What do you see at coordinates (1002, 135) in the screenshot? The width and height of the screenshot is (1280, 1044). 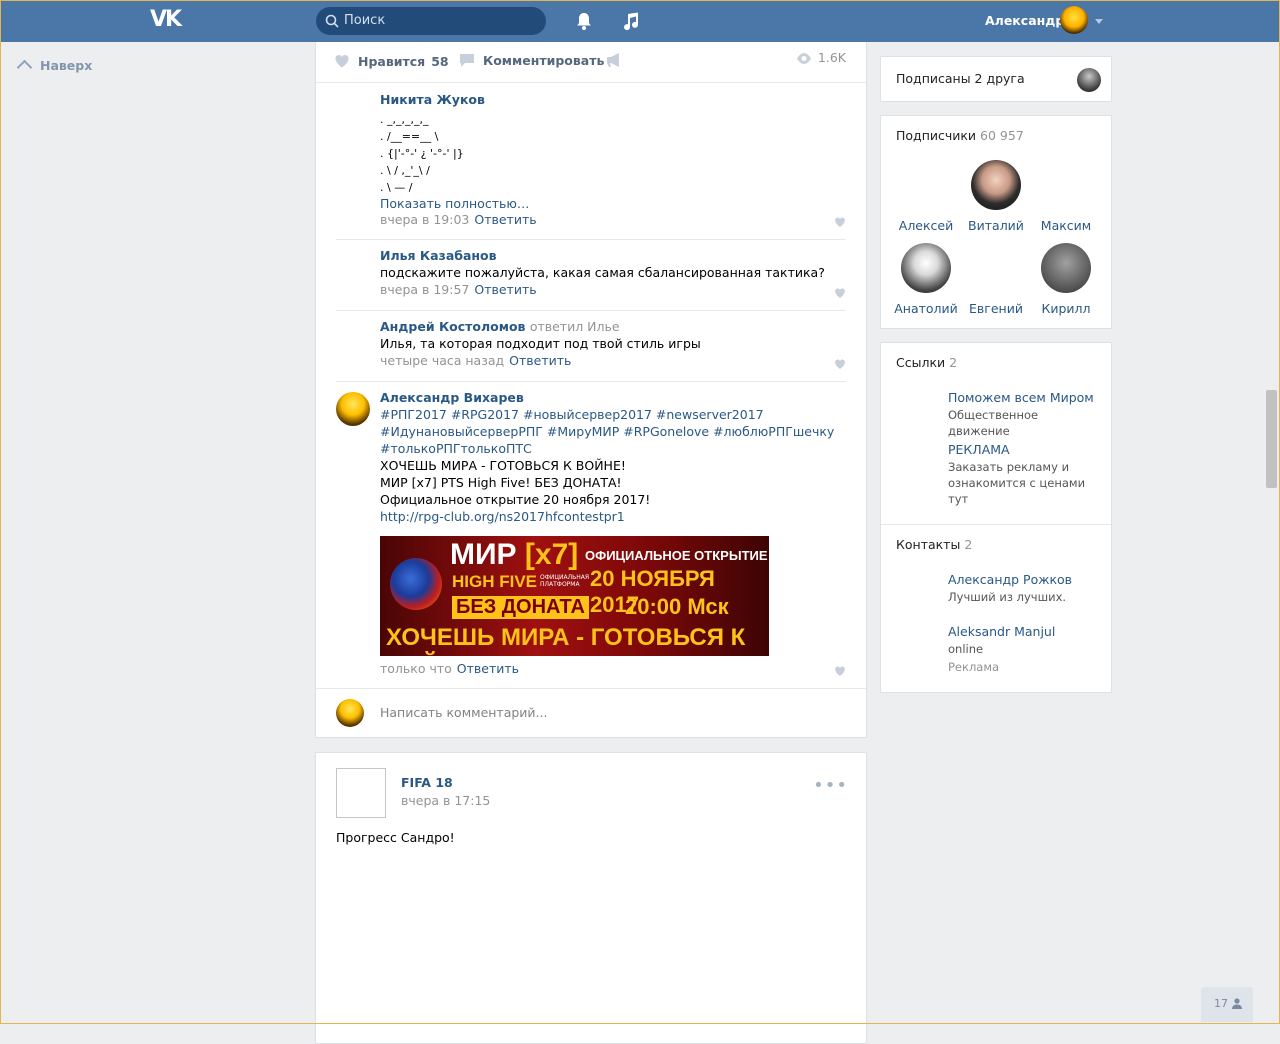 I see `subscribers-count: 60 957` at bounding box center [1002, 135].